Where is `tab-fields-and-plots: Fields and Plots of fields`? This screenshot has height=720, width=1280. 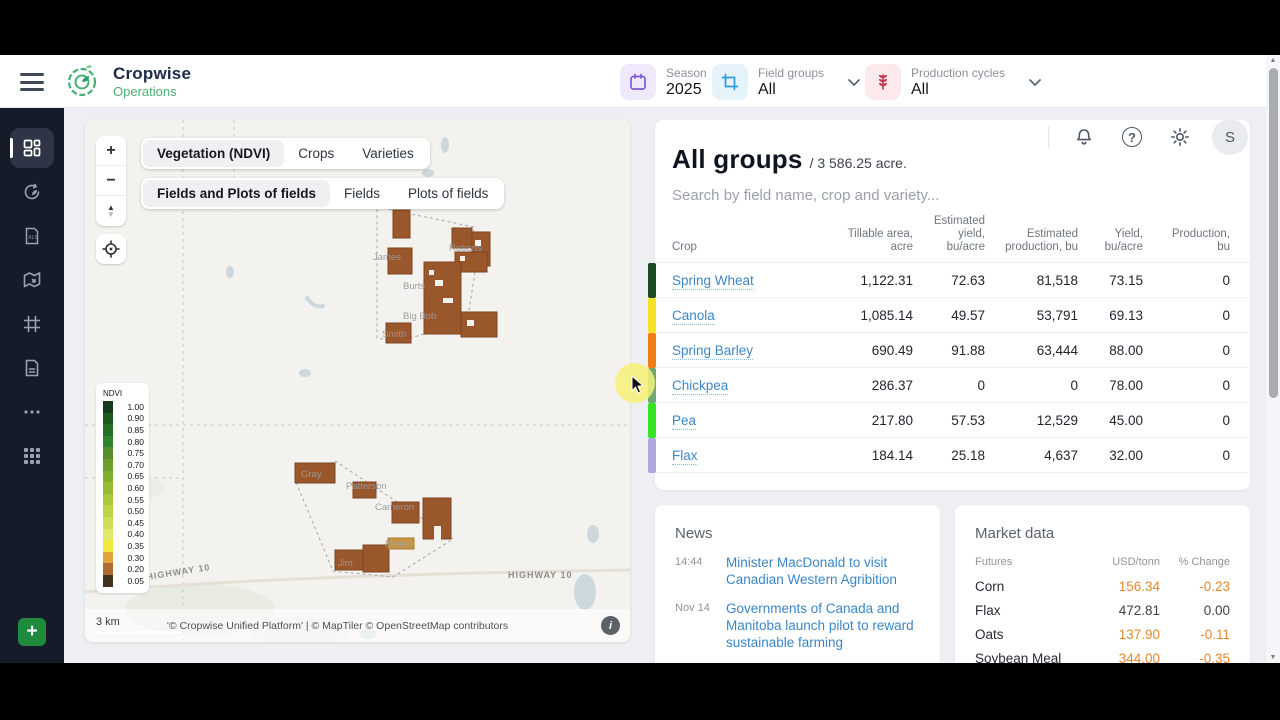
tab-fields-and-plots: Fields and Plots of fields is located at coordinates (237, 193).